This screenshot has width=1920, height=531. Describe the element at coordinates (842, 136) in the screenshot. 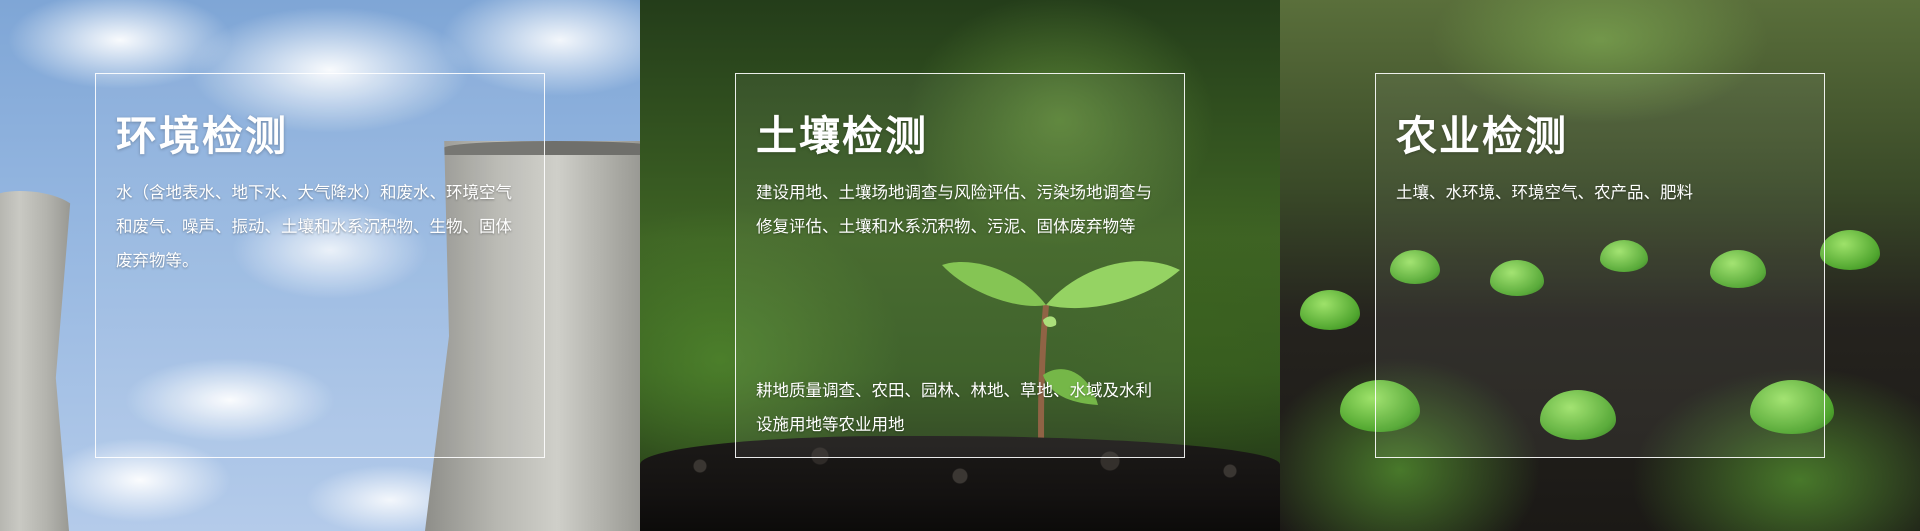

I see `panel-title: 土壤检测` at that location.